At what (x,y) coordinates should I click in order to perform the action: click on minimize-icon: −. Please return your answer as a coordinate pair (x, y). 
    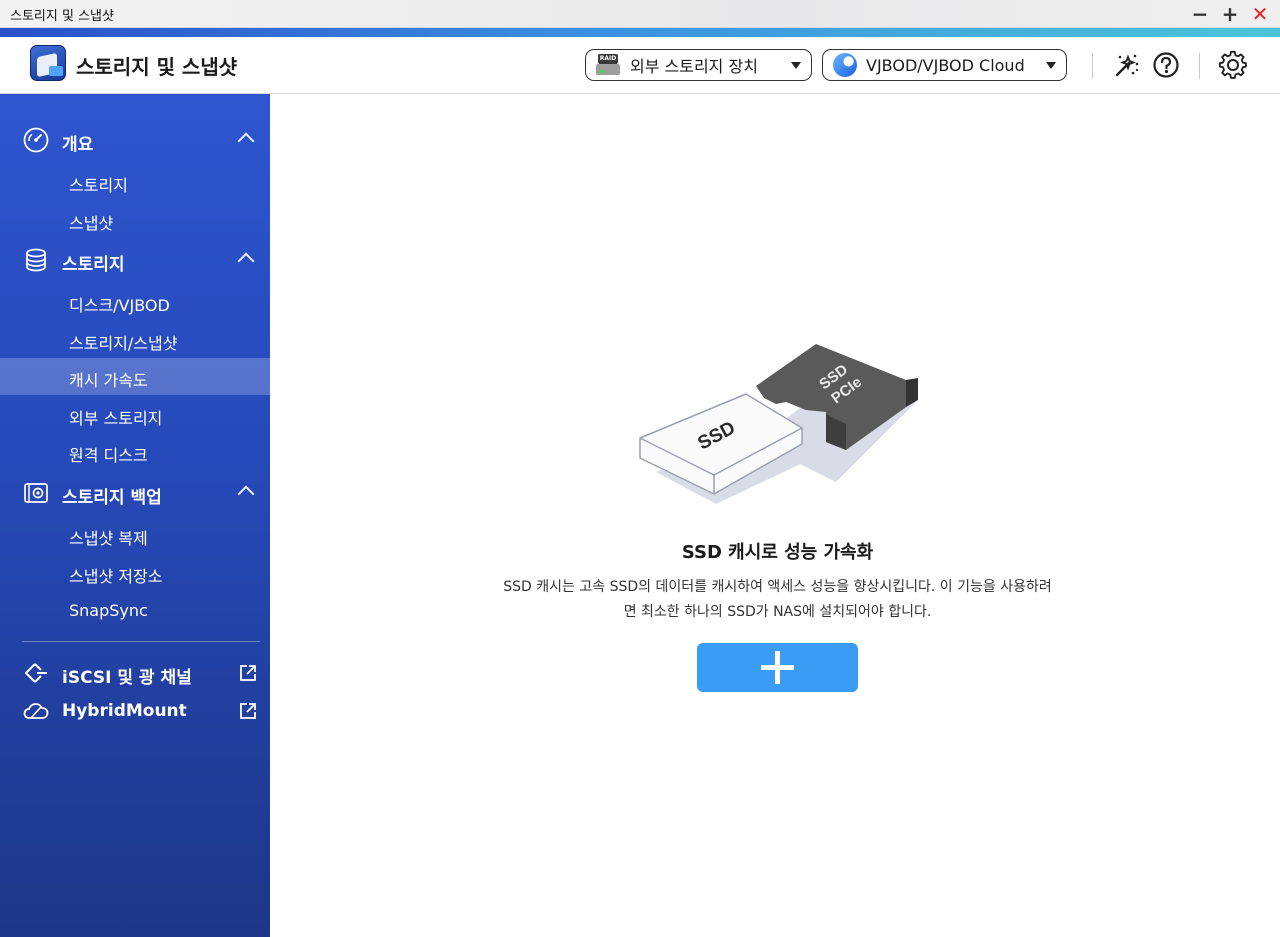
    Looking at the image, I should click on (1200, 14).